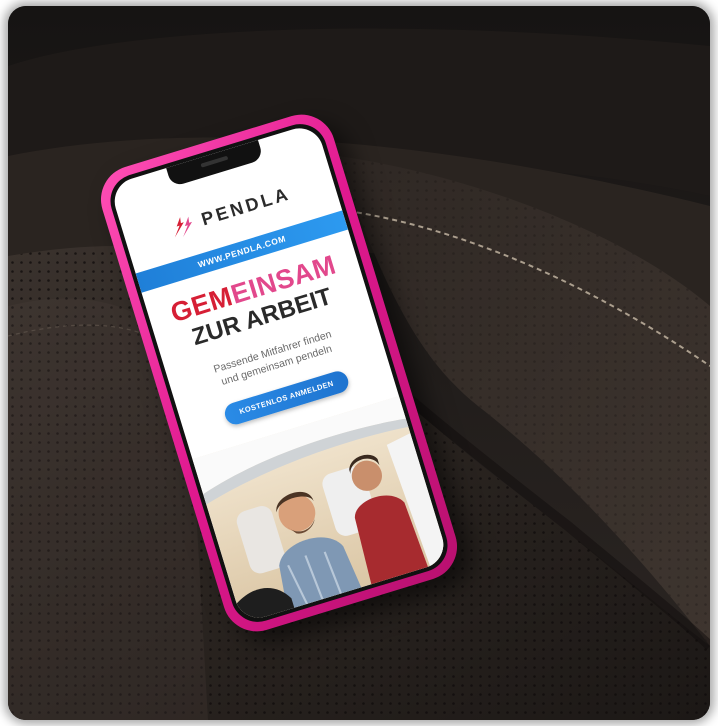 This screenshot has height=726, width=718. What do you see at coordinates (245, 205) in the screenshot?
I see `brand-name: PENDLA` at bounding box center [245, 205].